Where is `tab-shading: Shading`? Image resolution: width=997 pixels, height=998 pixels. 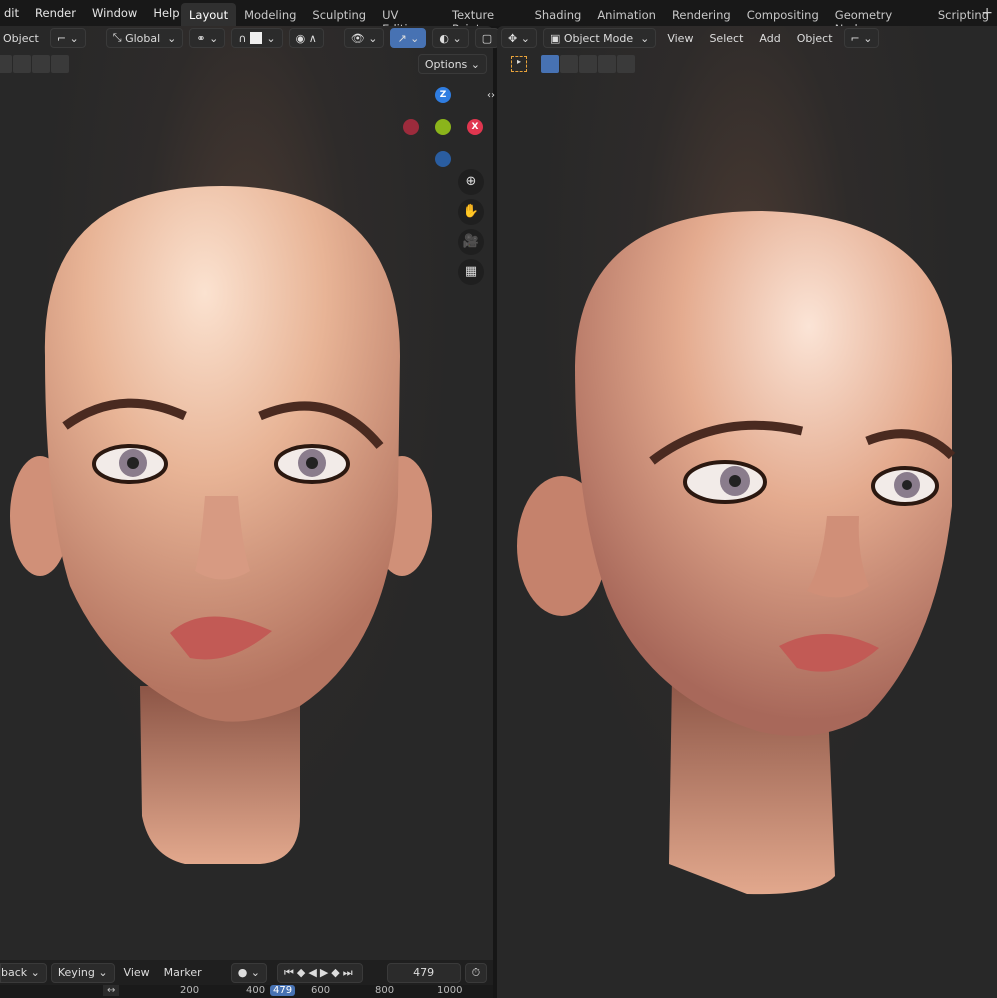
tab-shading: Shading is located at coordinates (558, 14).